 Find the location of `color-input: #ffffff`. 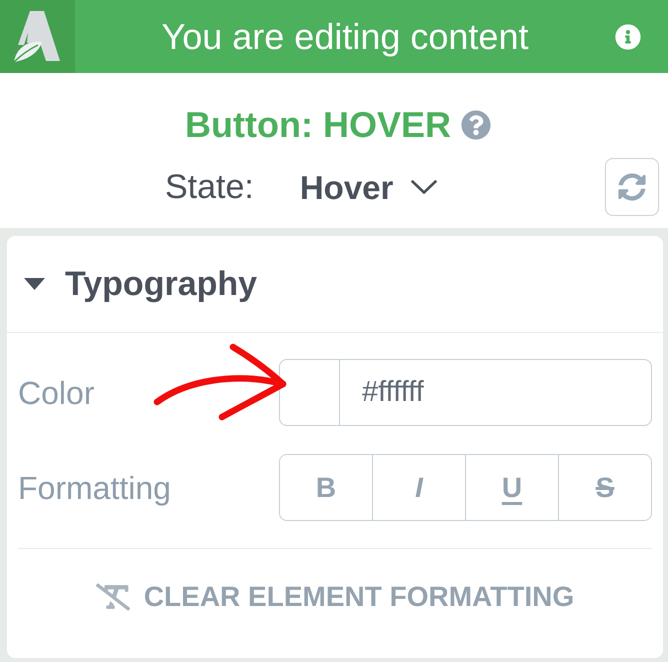

color-input: #ffffff is located at coordinates (496, 392).